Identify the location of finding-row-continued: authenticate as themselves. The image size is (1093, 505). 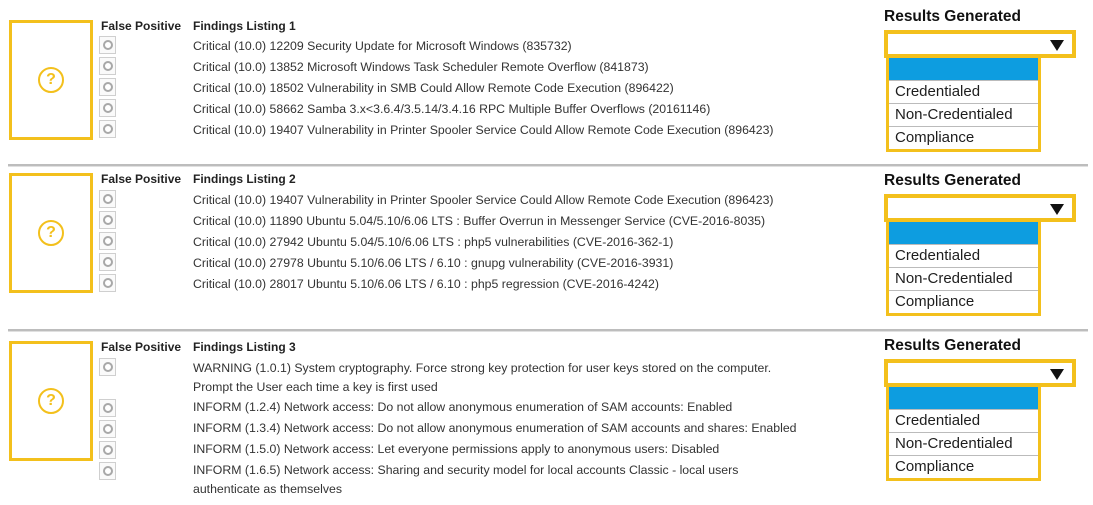
(268, 489).